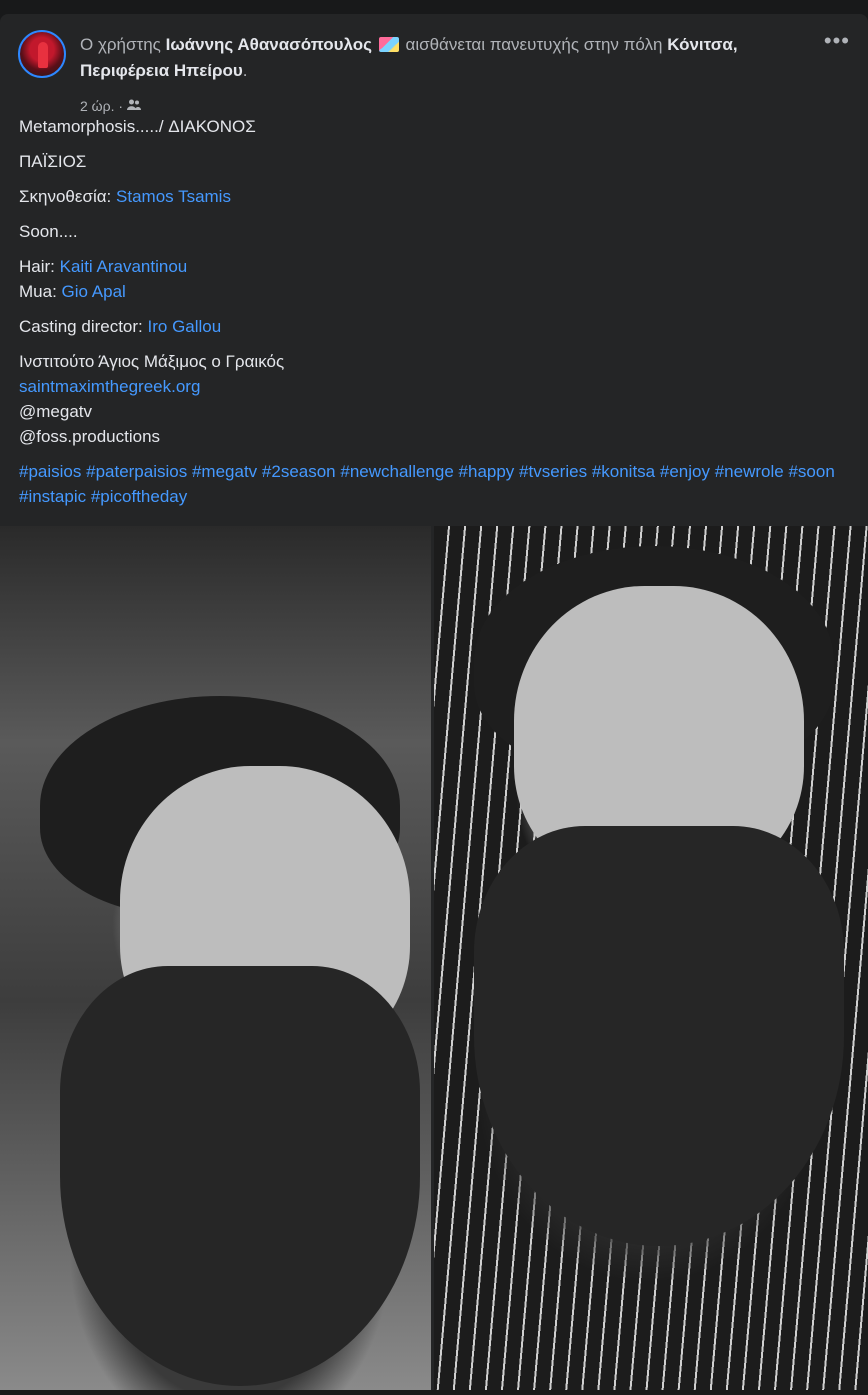 The height and width of the screenshot is (1395, 868). Describe the element at coordinates (37, 266) in the screenshot. I see `hair-label: Hair:` at that location.